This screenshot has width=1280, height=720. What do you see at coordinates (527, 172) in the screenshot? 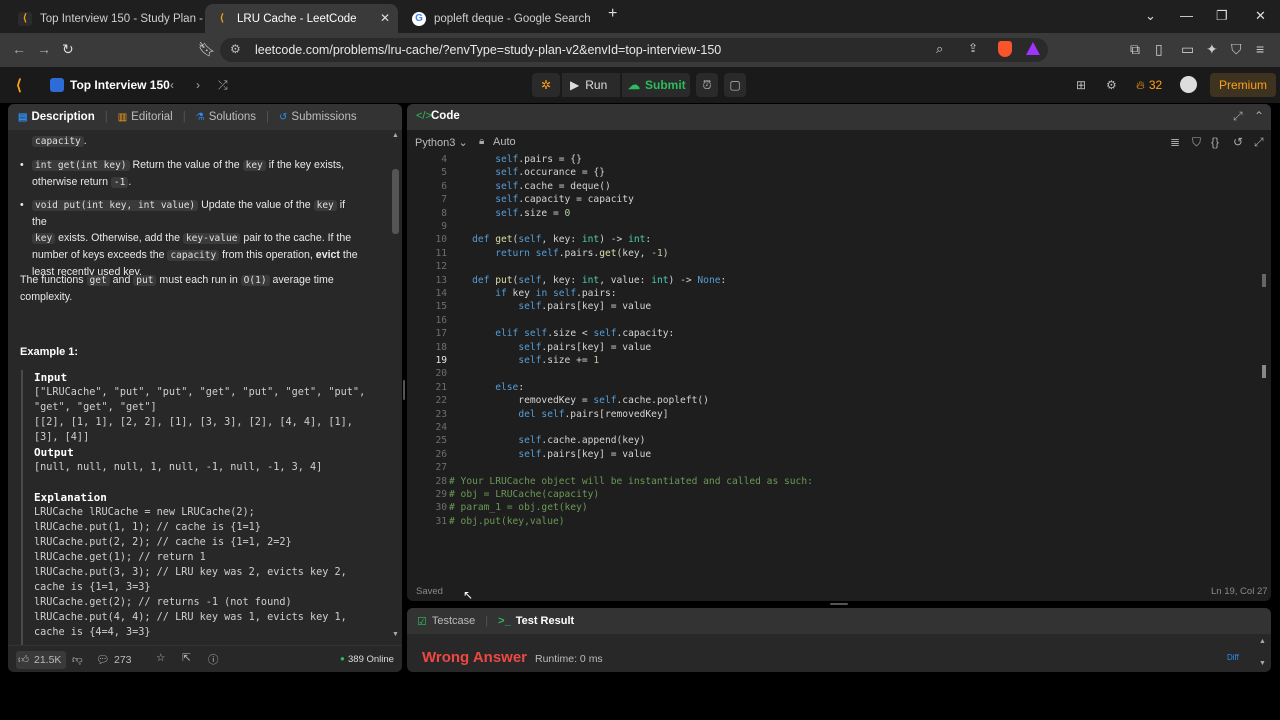
I see `code-line: self.occurance = {}` at bounding box center [527, 172].